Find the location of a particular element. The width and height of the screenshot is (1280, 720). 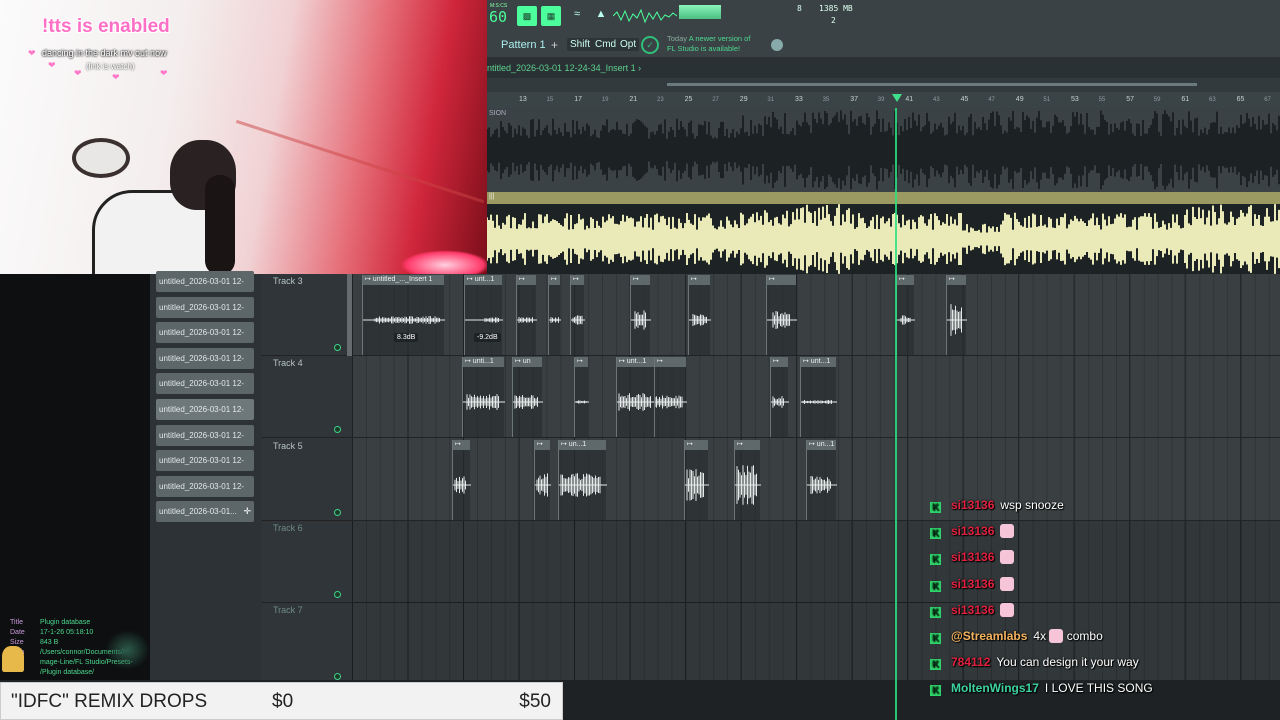

track-name: Track 6 is located at coordinates (288, 527).